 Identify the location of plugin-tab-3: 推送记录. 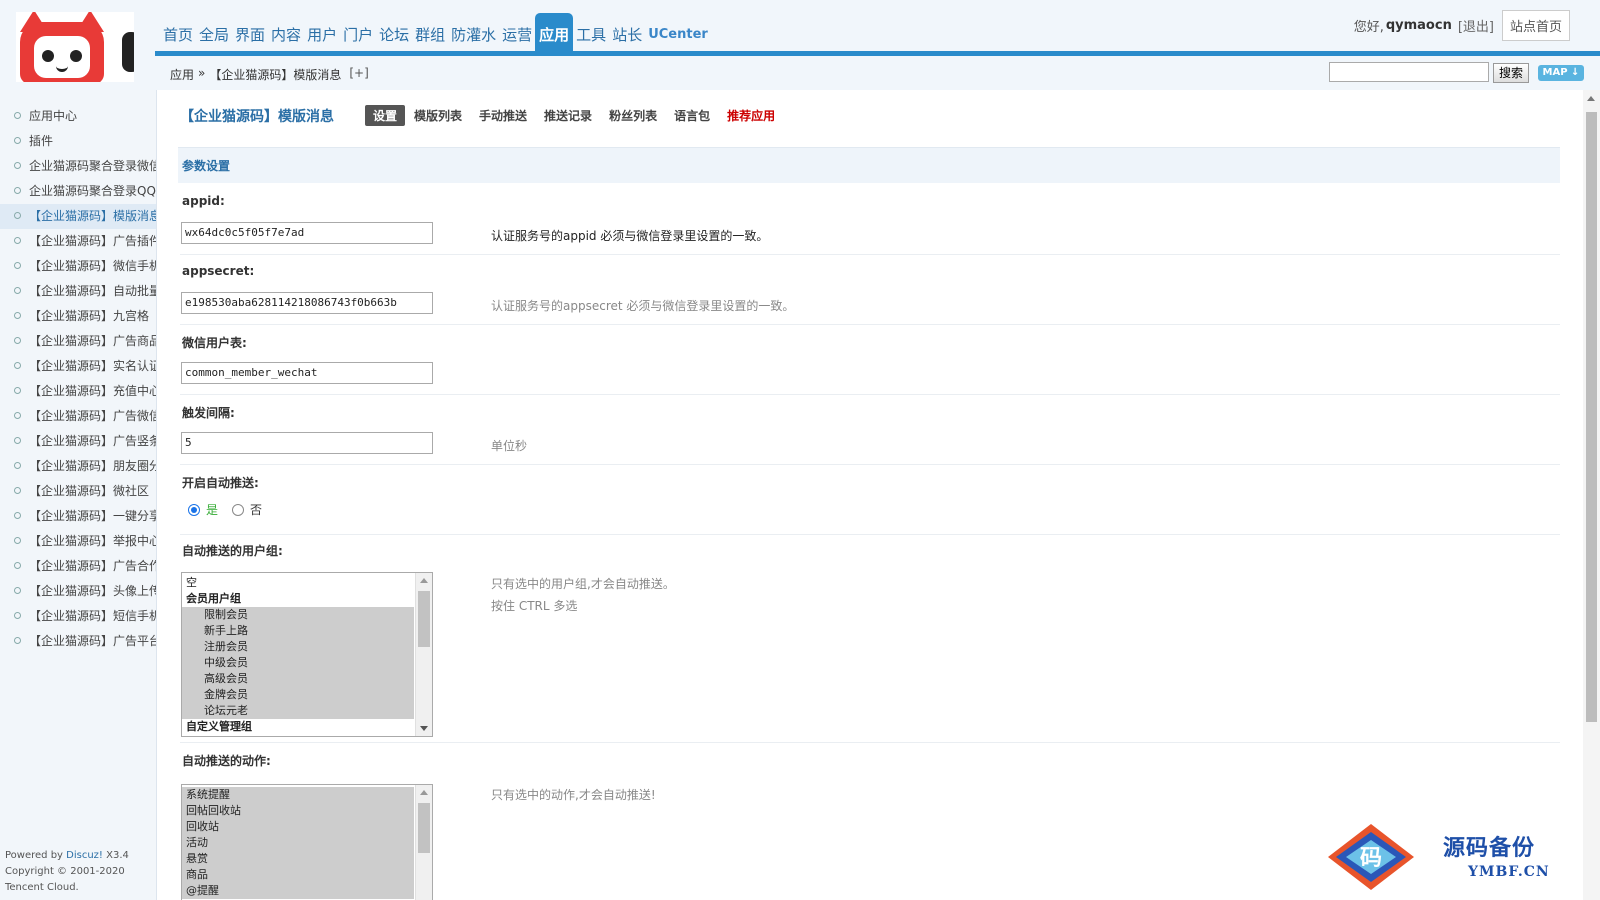
(568, 115).